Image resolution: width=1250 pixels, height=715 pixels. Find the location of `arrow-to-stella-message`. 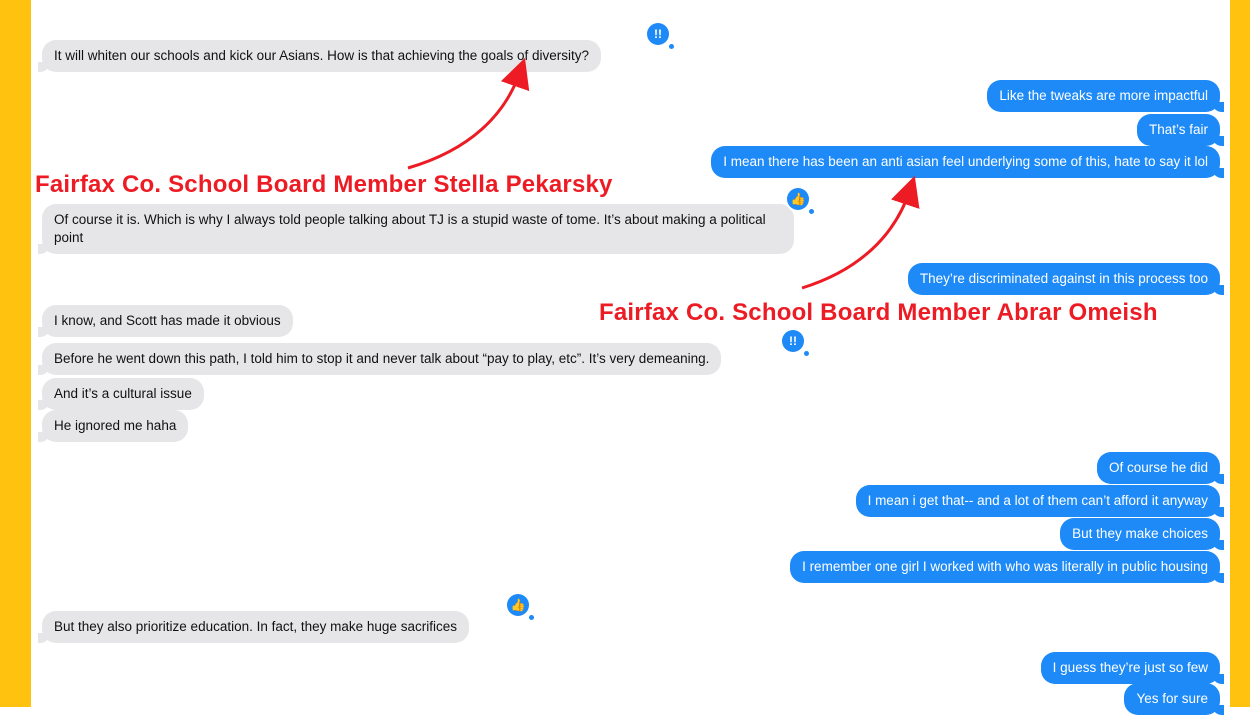

arrow-to-stella-message is located at coordinates (468, 113).